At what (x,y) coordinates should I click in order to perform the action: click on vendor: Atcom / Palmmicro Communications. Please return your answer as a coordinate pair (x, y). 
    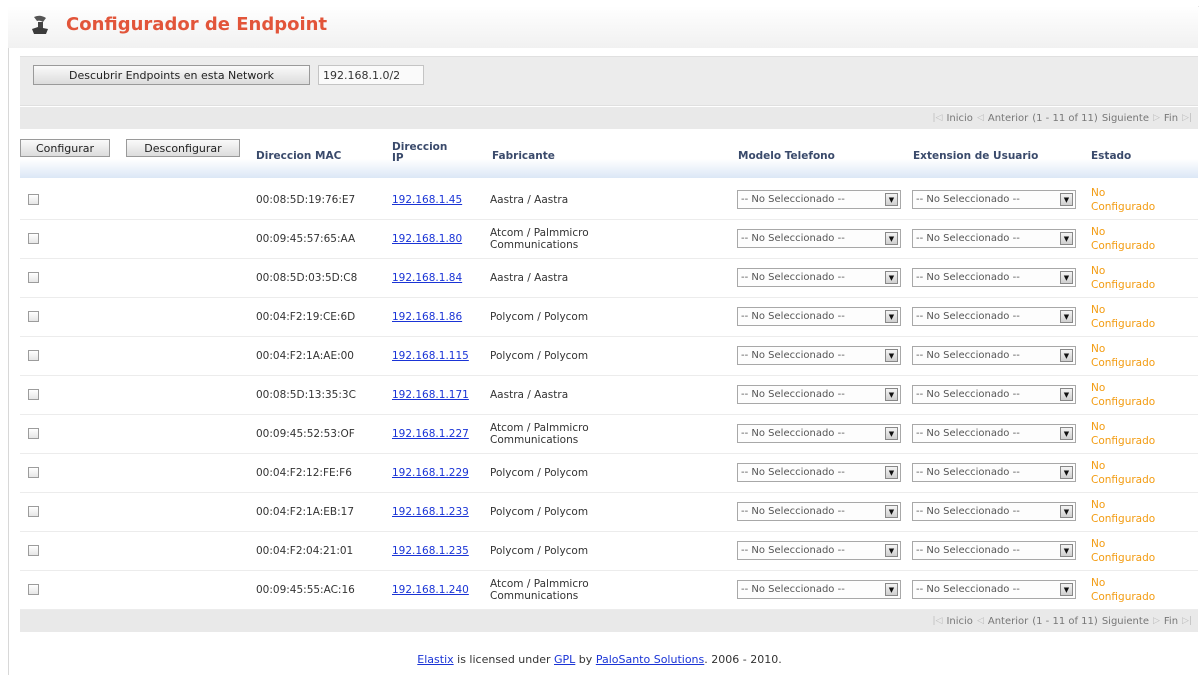
    Looking at the image, I should click on (560, 590).